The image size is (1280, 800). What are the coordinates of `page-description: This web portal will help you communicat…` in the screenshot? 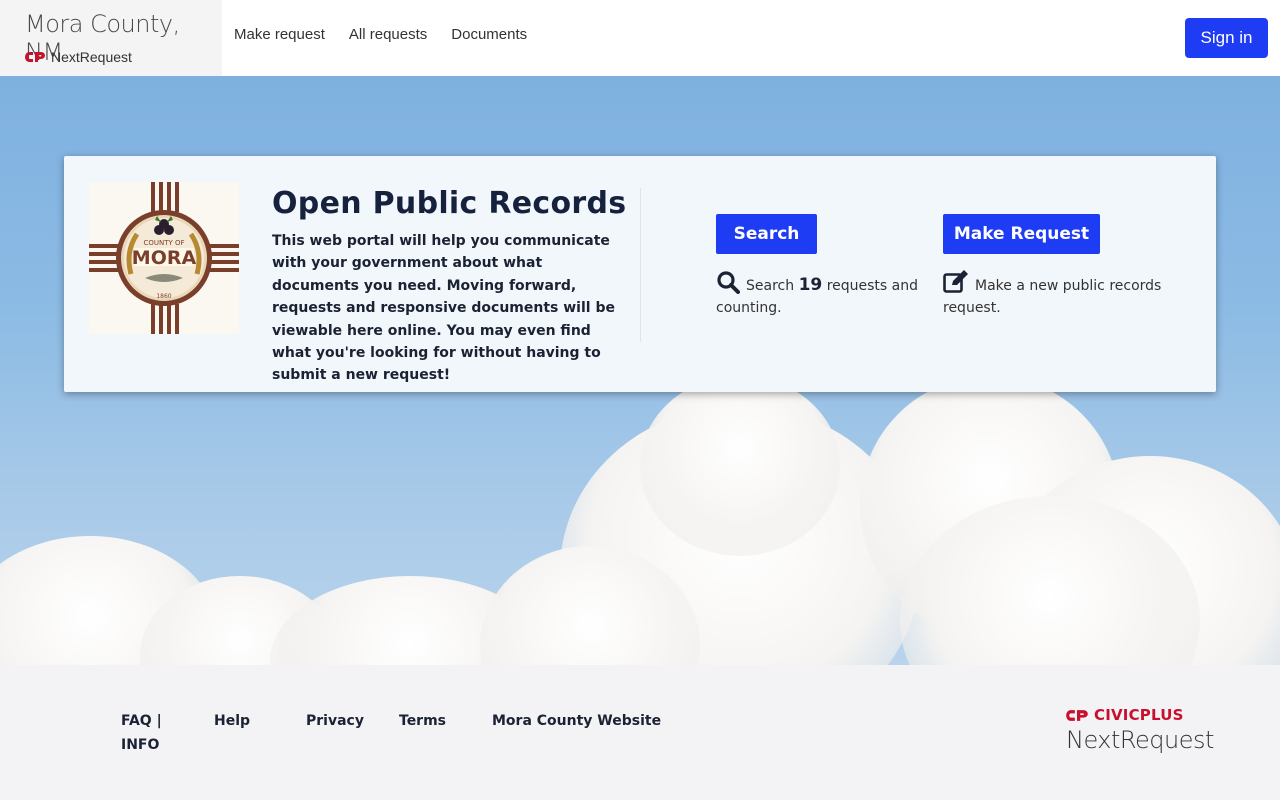 It's located at (443, 308).